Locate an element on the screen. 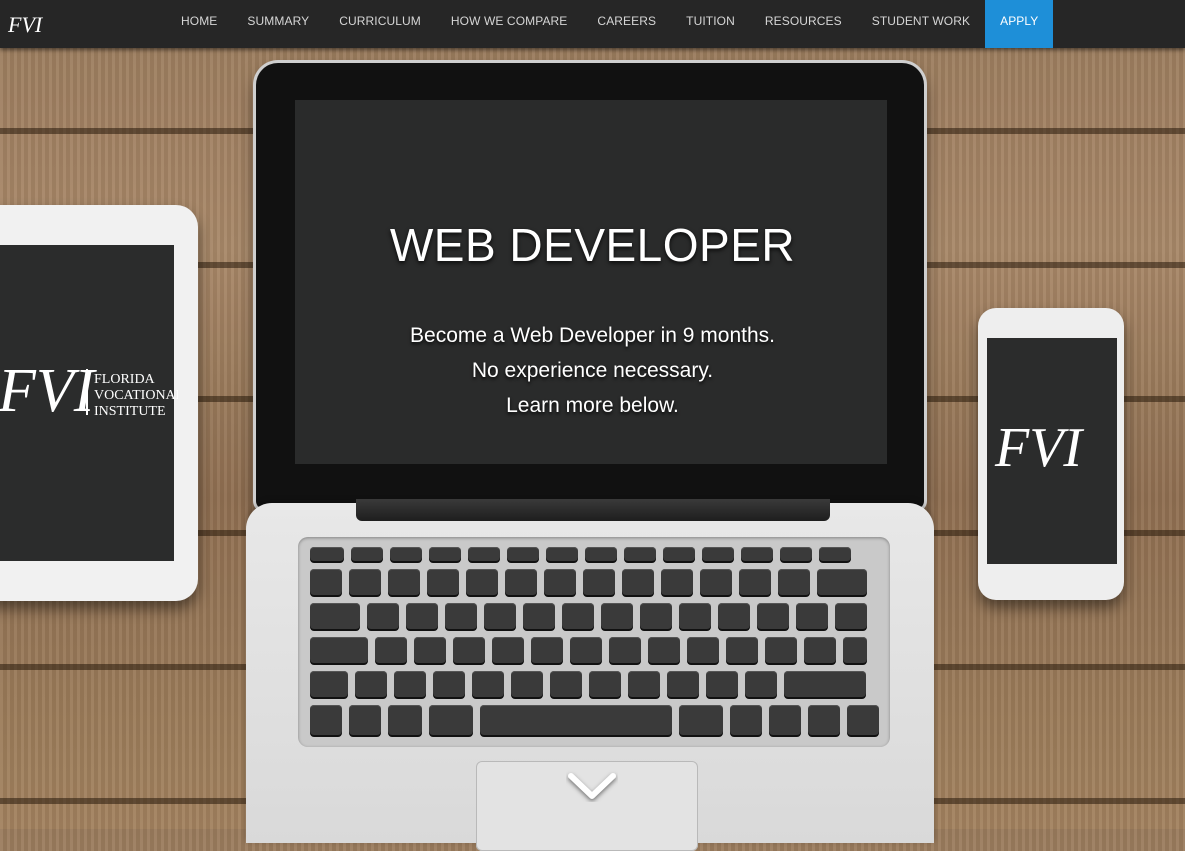  nav-home: HOME is located at coordinates (199, 24).